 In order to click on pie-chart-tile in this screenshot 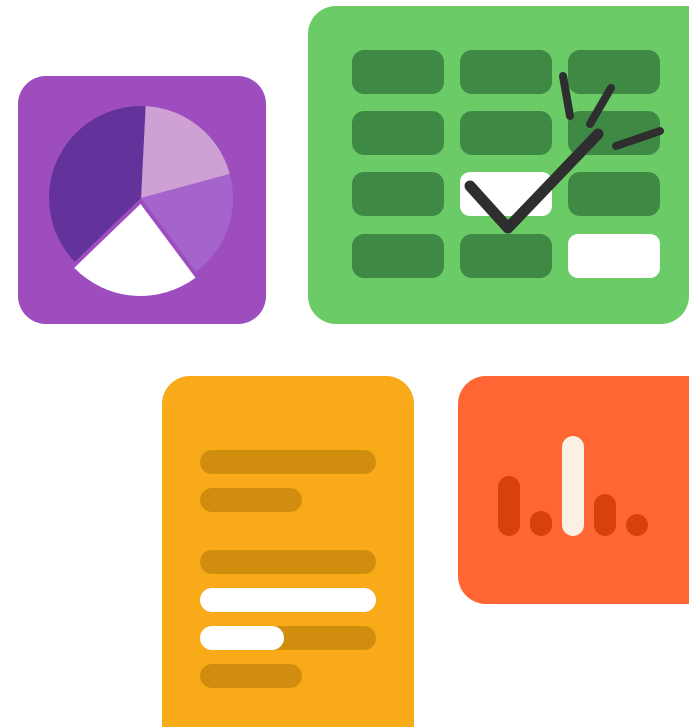, I will do `click(142, 200)`.